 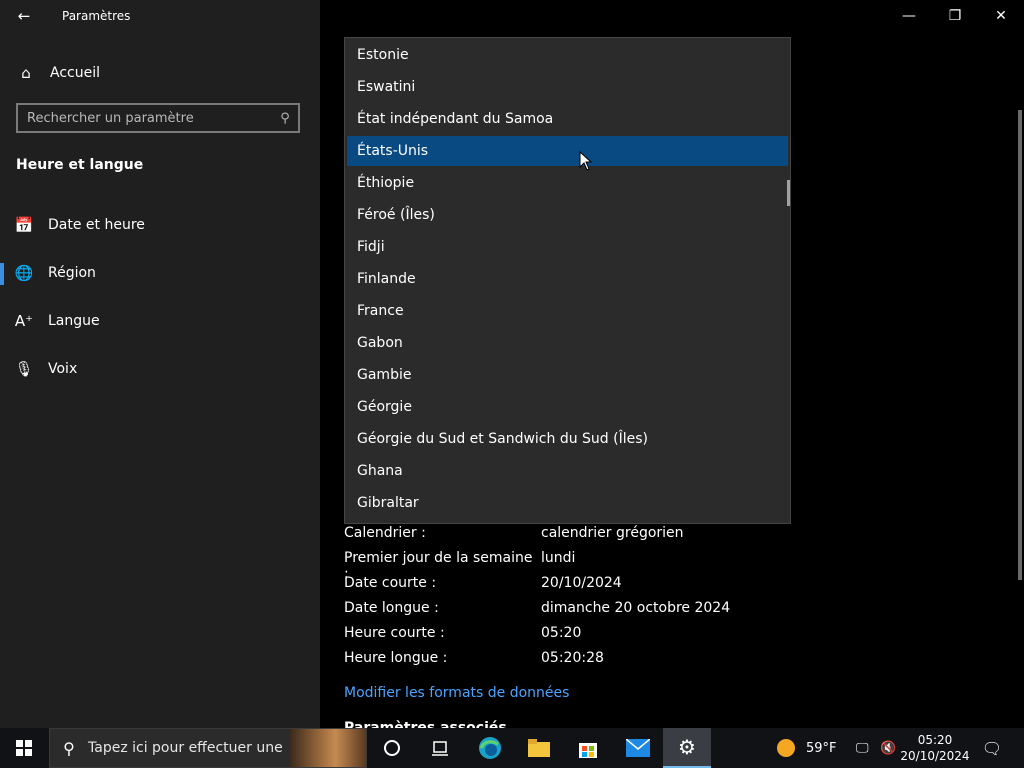 I want to click on notification-center-button: 🗨, so click(x=992, y=748).